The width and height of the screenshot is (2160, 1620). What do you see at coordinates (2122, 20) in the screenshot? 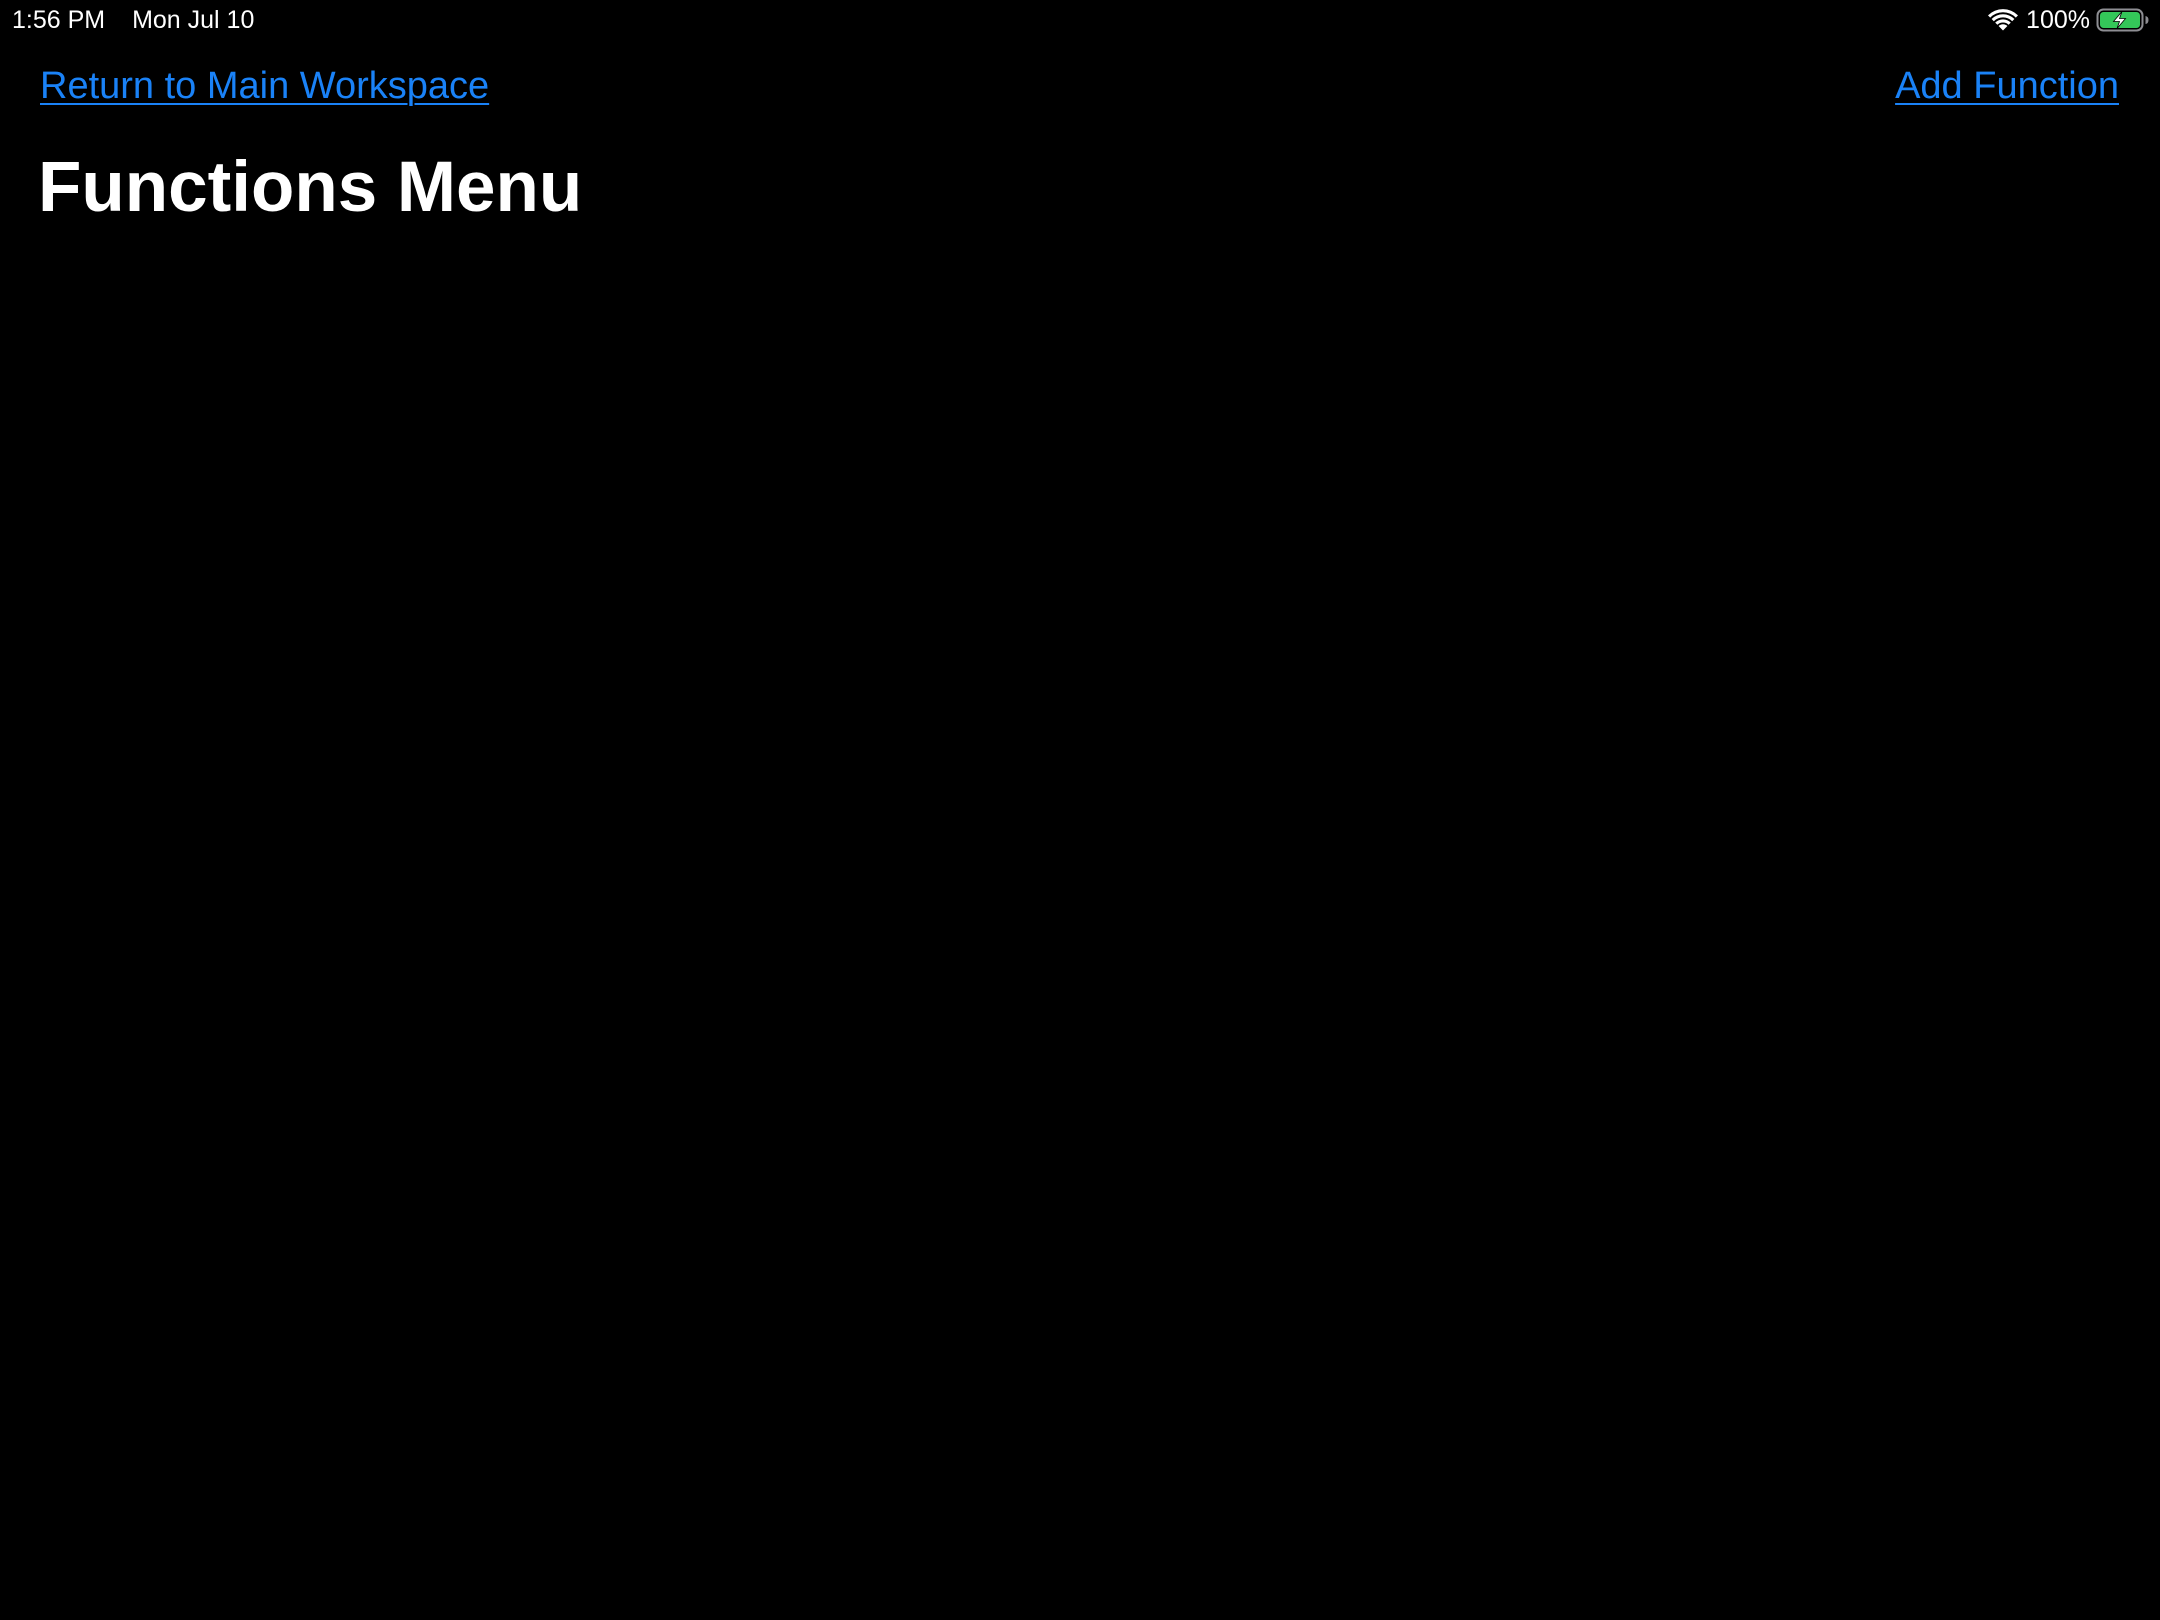
I see `battery-charging-icon` at bounding box center [2122, 20].